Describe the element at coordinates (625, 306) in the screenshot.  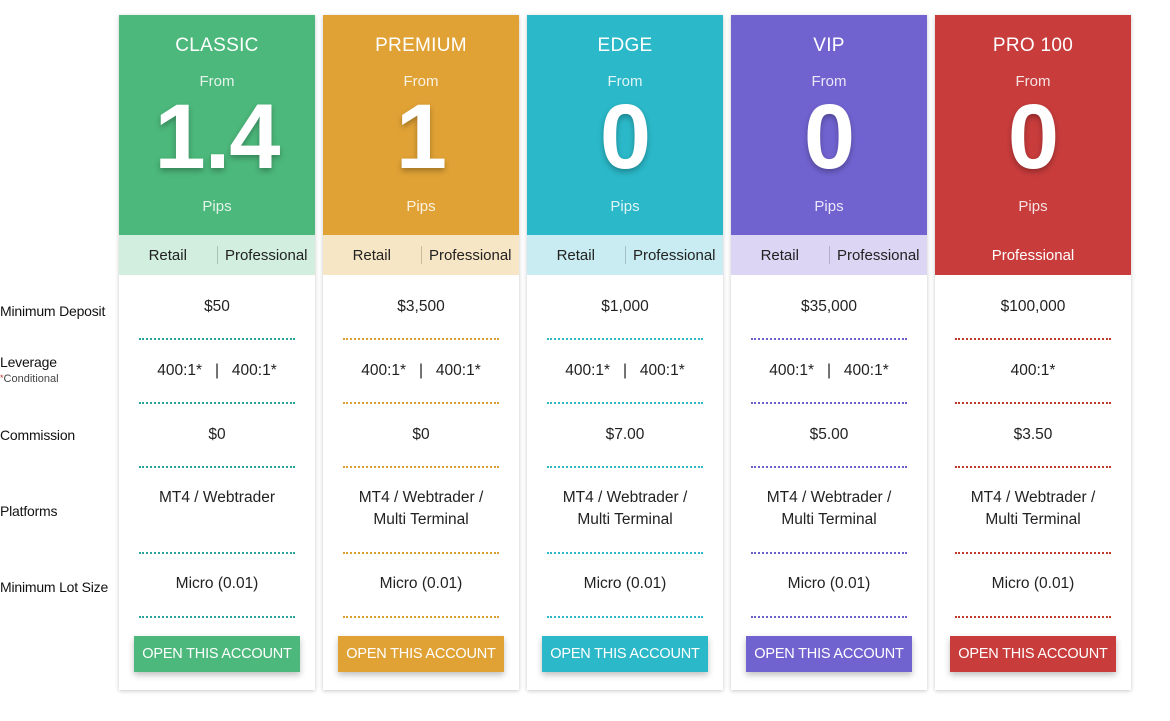
I see `minimum-deposit-value: $1,000` at that location.